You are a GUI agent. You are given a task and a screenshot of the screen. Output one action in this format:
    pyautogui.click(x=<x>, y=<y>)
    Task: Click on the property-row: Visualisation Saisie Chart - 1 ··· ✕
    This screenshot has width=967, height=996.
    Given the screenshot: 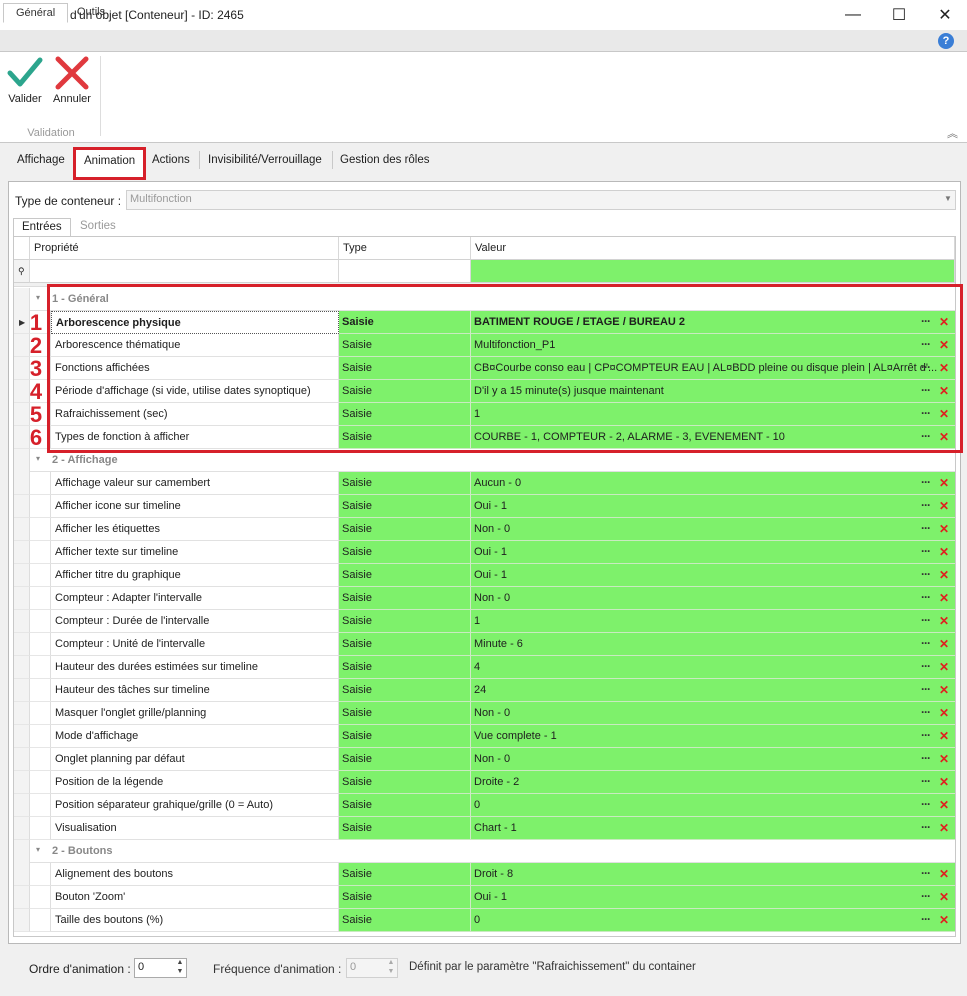 What is the action you would take?
    pyautogui.click(x=484, y=828)
    